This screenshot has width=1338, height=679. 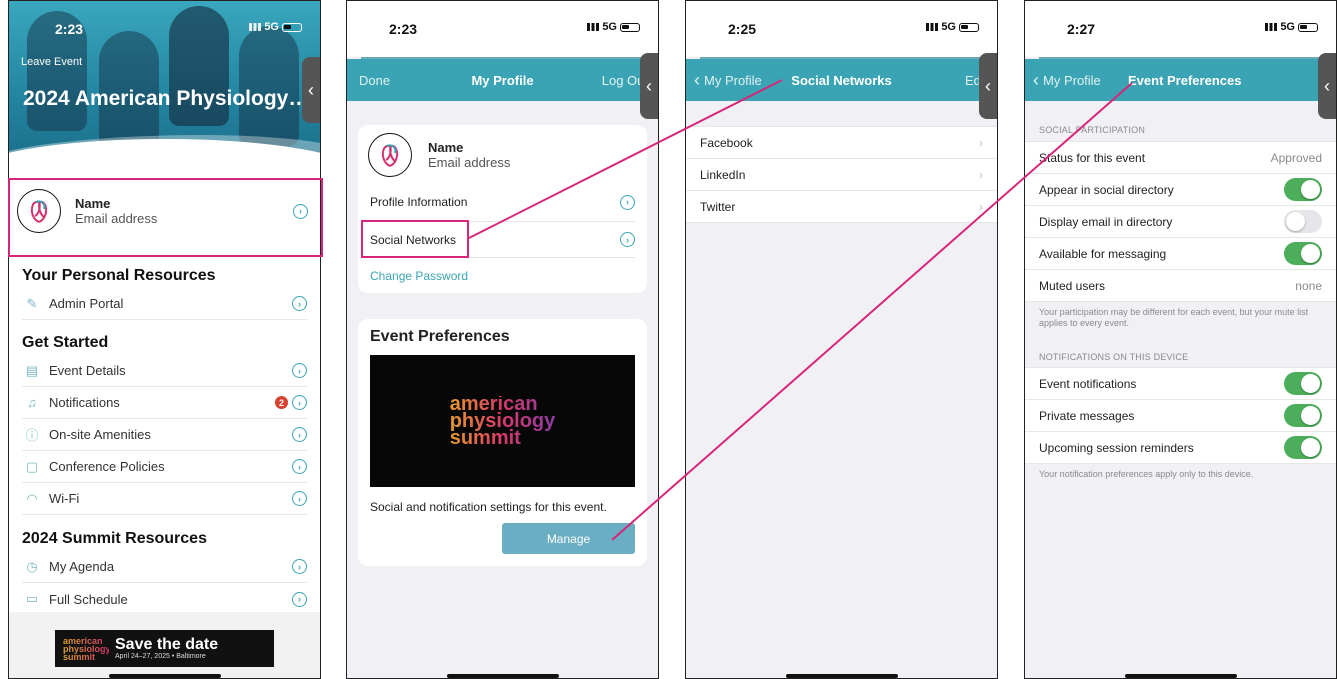 I want to click on nav-title: Social Networks, so click(x=841, y=80).